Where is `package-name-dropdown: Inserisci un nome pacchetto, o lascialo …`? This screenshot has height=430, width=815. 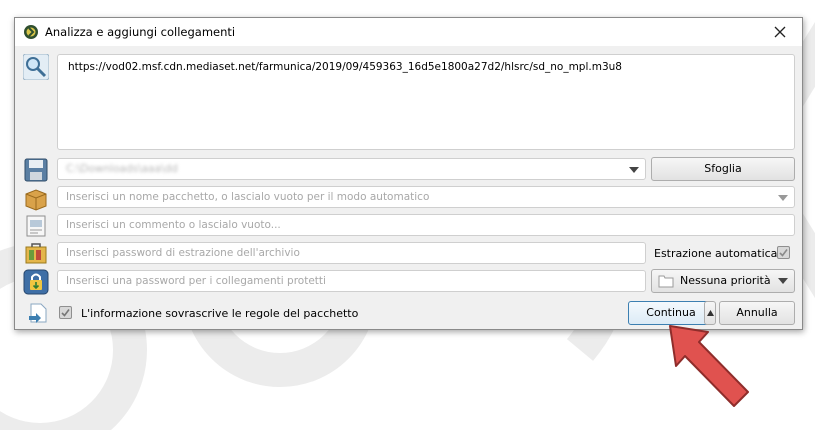 package-name-dropdown: Inserisci un nome pacchetto, o lascialo … is located at coordinates (426, 197).